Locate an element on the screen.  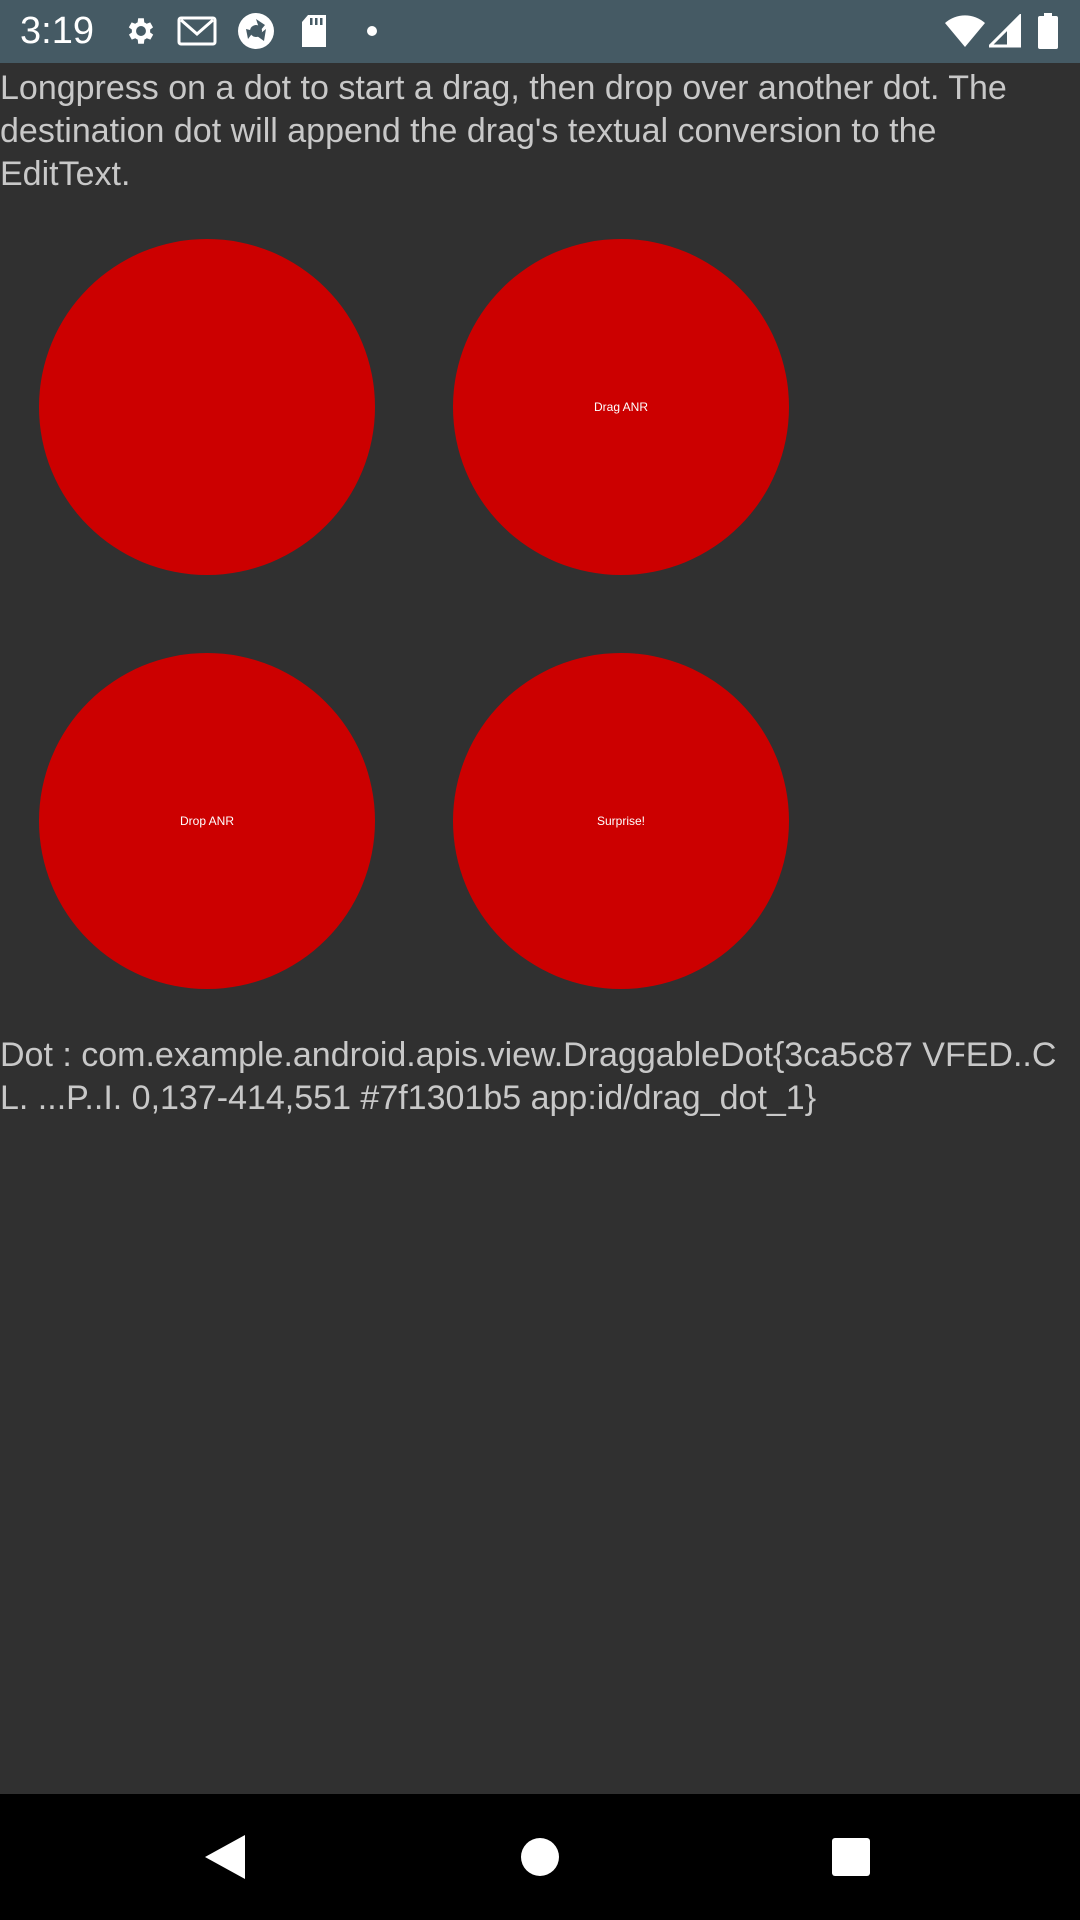
recents-icon is located at coordinates (851, 1857).